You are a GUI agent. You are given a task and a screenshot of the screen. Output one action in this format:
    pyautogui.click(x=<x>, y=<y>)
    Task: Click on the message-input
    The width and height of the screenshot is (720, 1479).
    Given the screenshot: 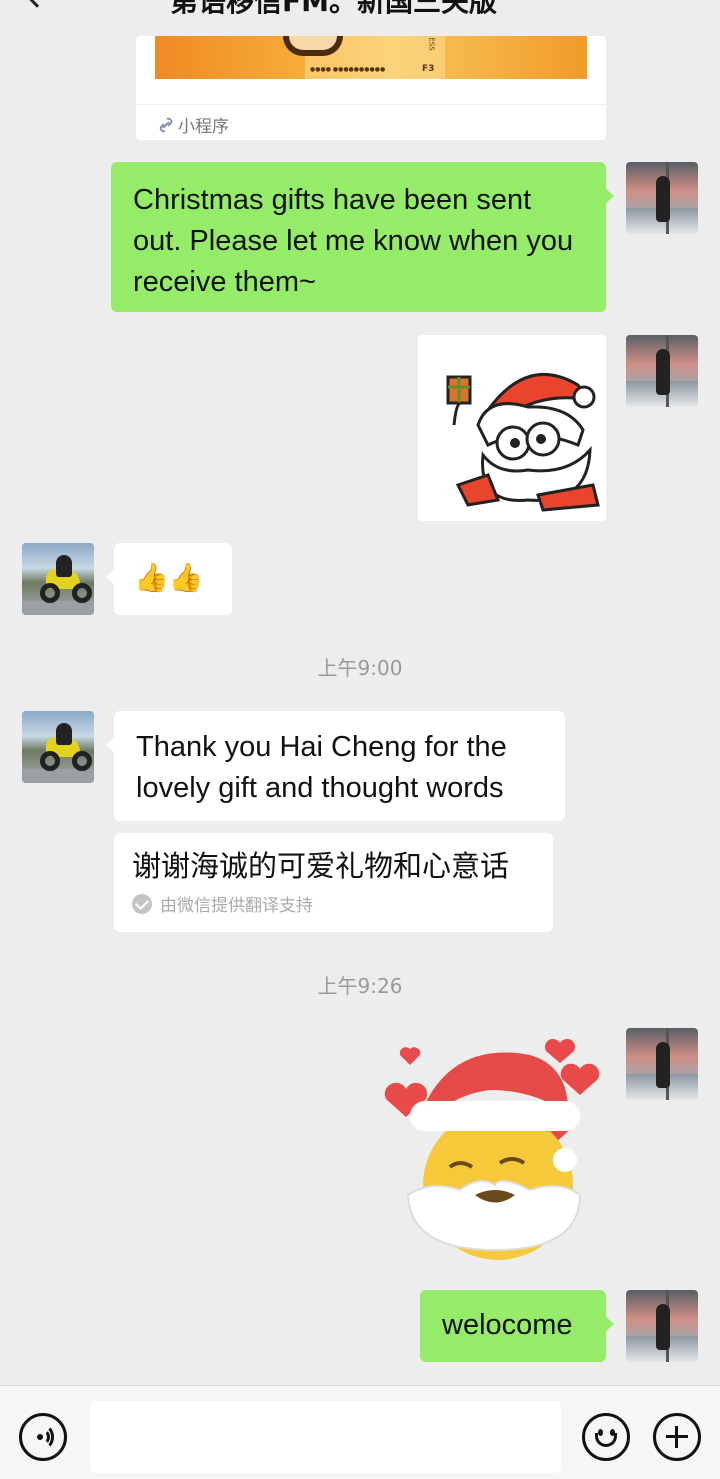 What is the action you would take?
    pyautogui.click(x=325, y=1437)
    